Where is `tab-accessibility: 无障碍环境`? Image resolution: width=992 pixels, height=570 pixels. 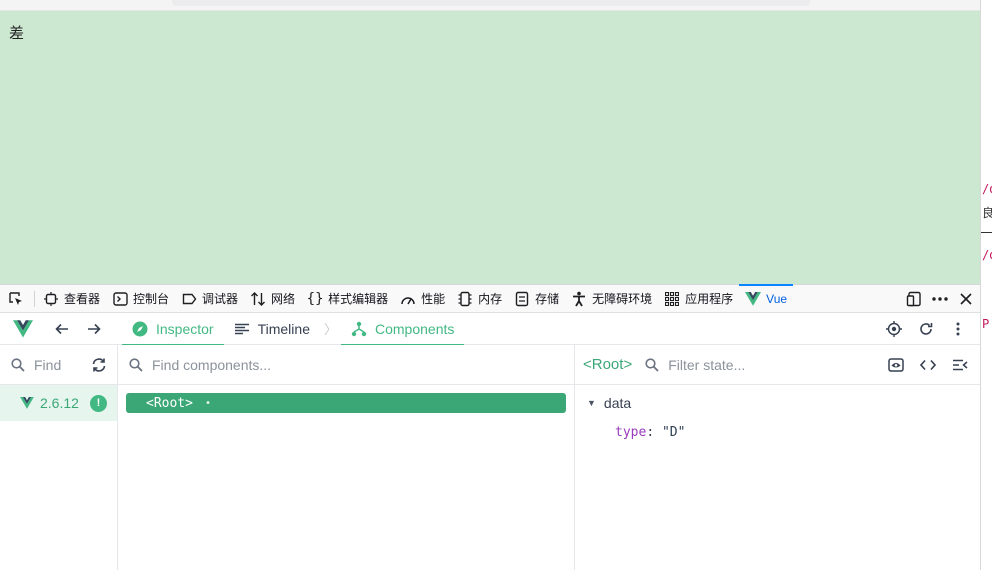
tab-accessibility: 无障碍环境 is located at coordinates (611, 299).